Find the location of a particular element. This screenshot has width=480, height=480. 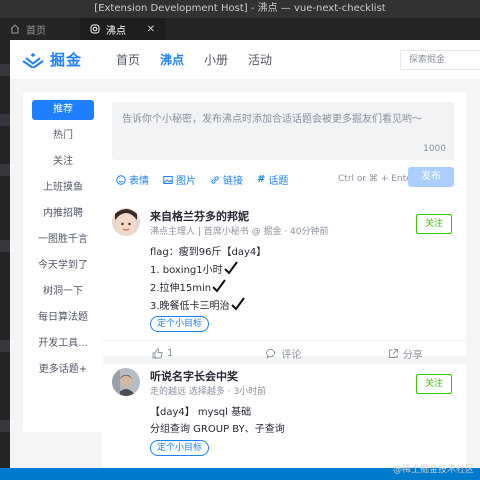

topic-button: # 话题 is located at coordinates (272, 179).